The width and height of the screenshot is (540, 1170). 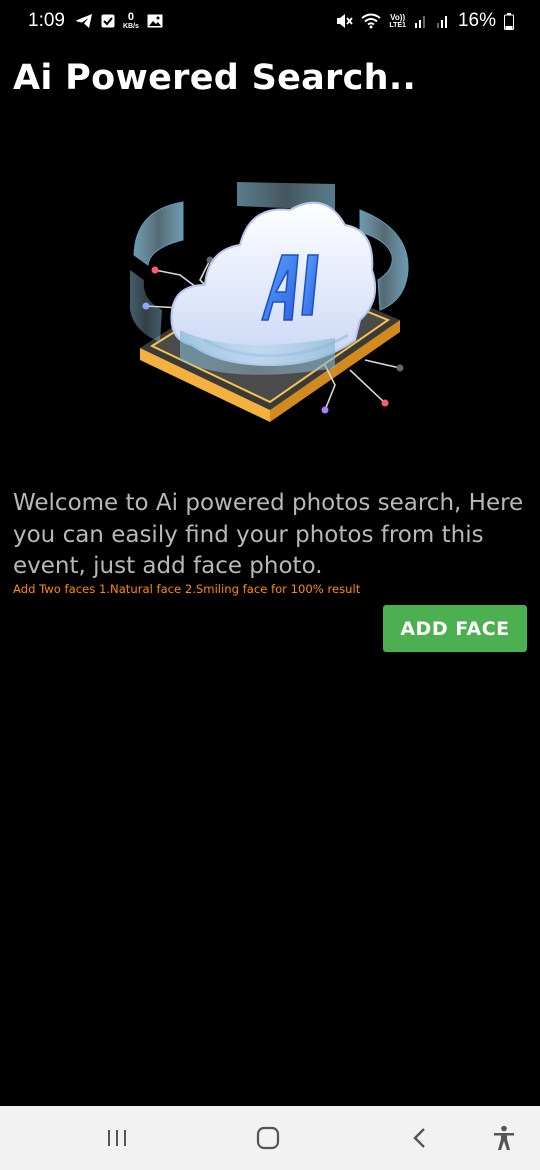 What do you see at coordinates (215, 78) in the screenshot?
I see `page-title: Ai Powered Search..` at bounding box center [215, 78].